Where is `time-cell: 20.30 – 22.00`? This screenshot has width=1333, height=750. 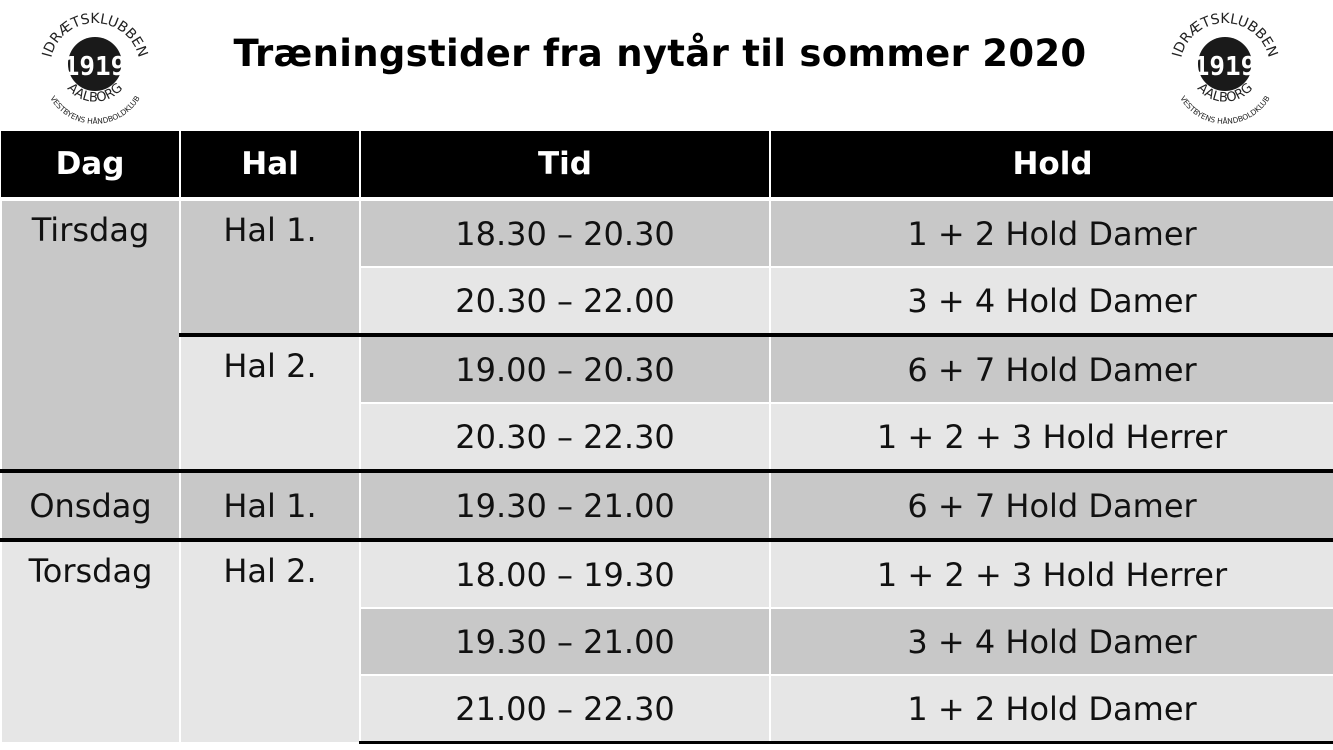 time-cell: 20.30 – 22.00 is located at coordinates (565, 301).